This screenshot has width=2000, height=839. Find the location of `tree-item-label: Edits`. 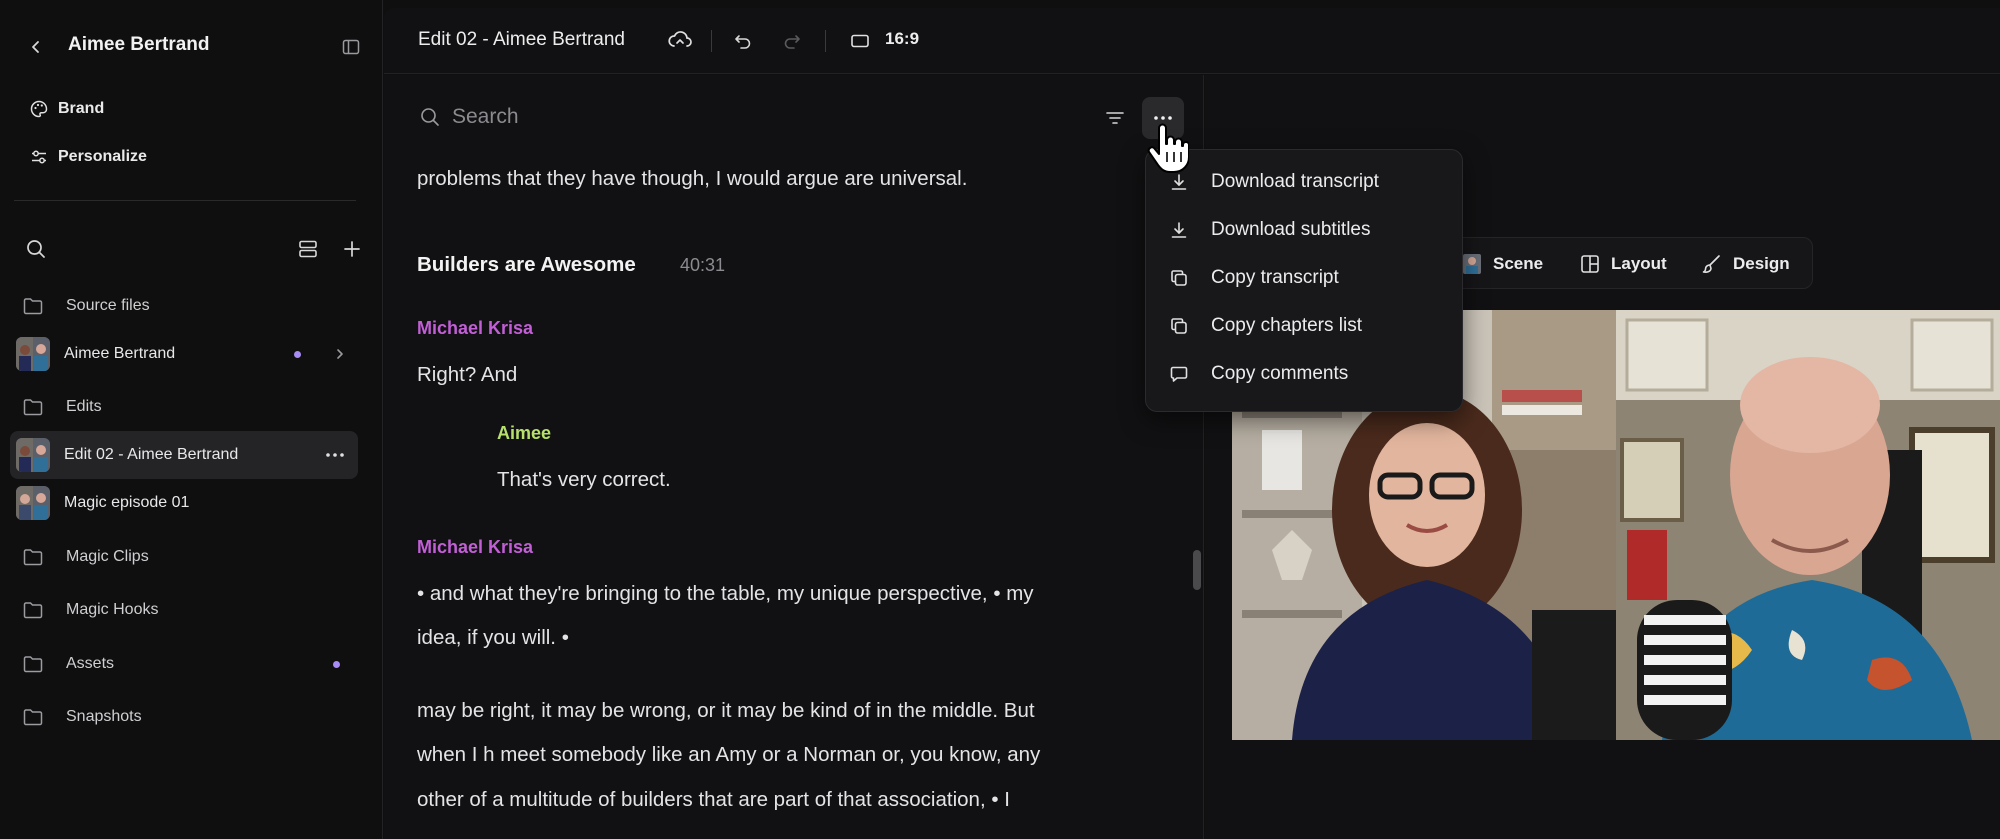

tree-item-label: Edits is located at coordinates (84, 406).